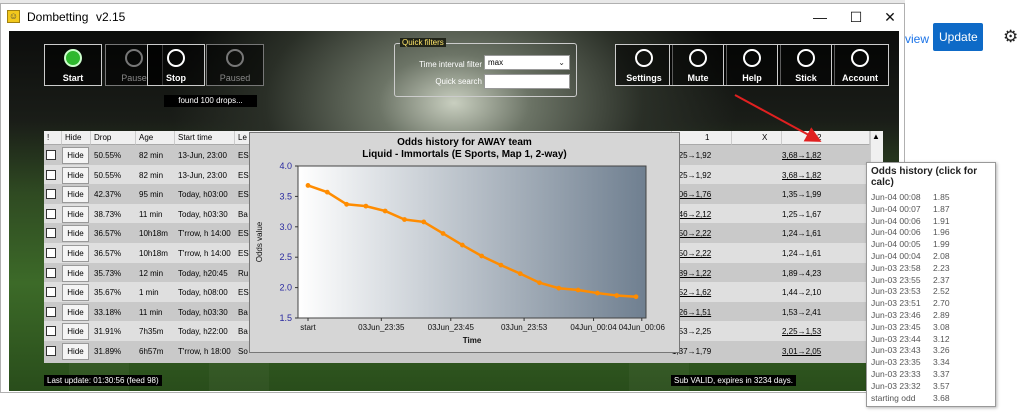 The height and width of the screenshot is (419, 1024). I want to click on settings-label: Settings, so click(644, 78).